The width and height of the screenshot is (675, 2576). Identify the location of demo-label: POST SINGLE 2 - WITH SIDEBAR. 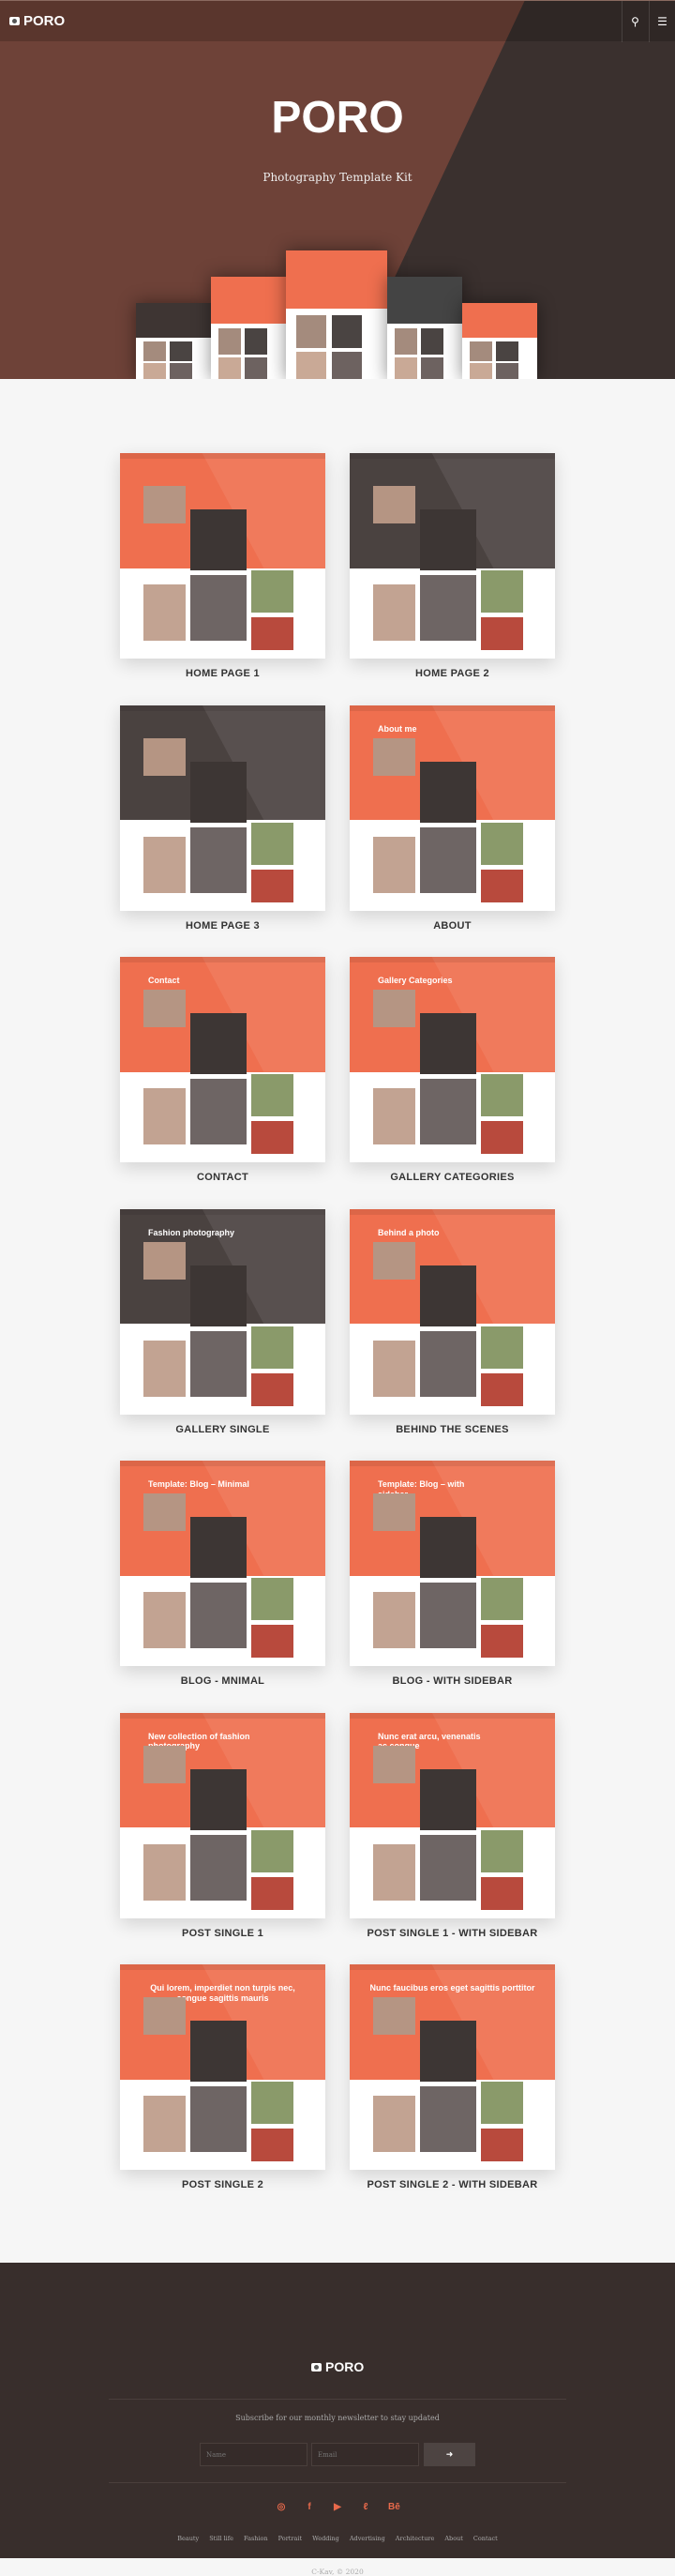
(452, 2184).